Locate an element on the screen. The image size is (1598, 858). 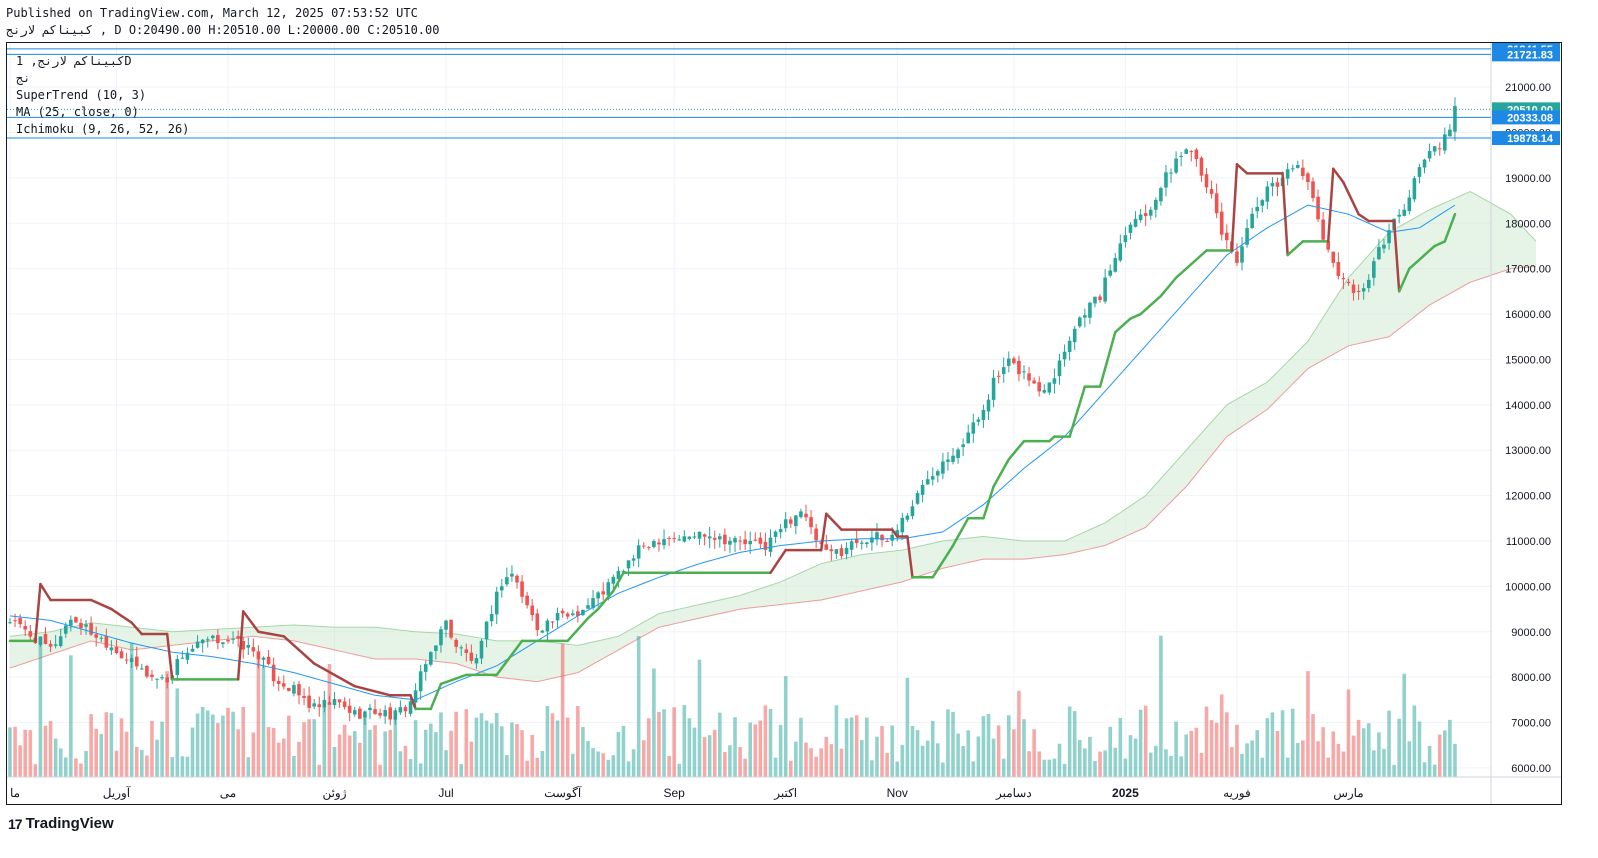
time-tick-label: مارس is located at coordinates (1348, 793).